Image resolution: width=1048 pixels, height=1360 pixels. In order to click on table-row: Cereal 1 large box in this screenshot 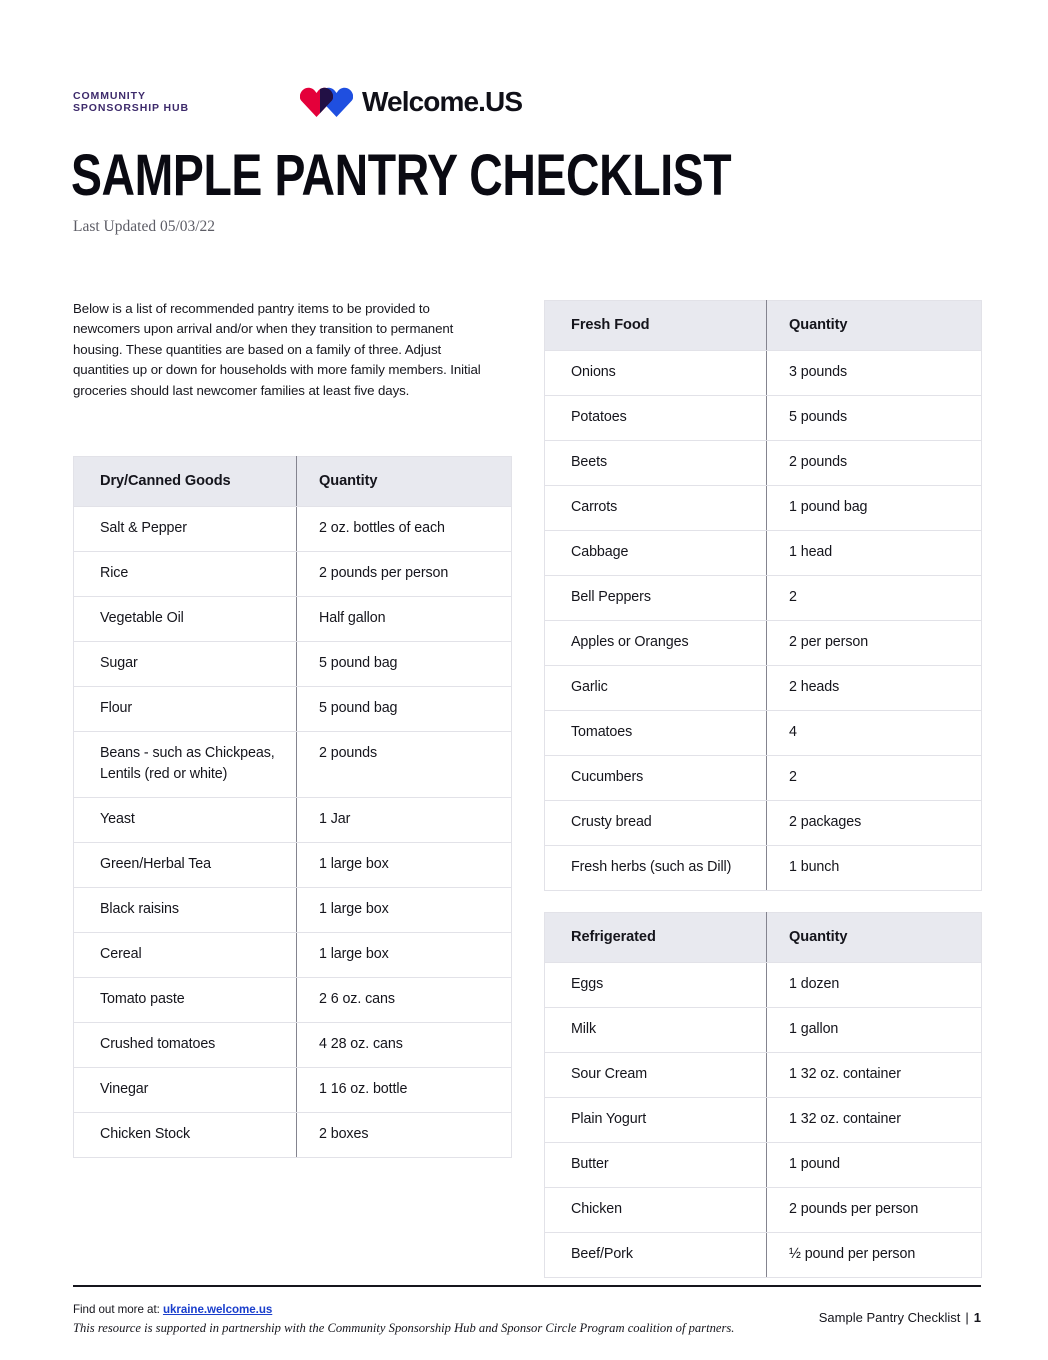, I will do `click(292, 955)`.